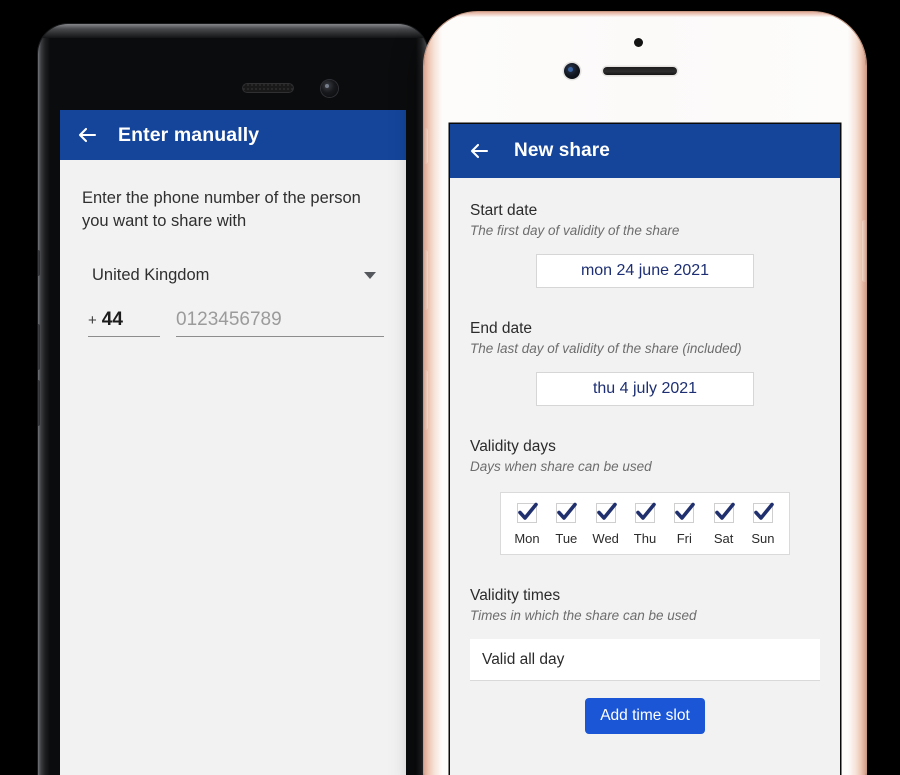 This screenshot has width=900, height=775. What do you see at coordinates (151, 275) in the screenshot?
I see `country-select-value: United Kingdom` at bounding box center [151, 275].